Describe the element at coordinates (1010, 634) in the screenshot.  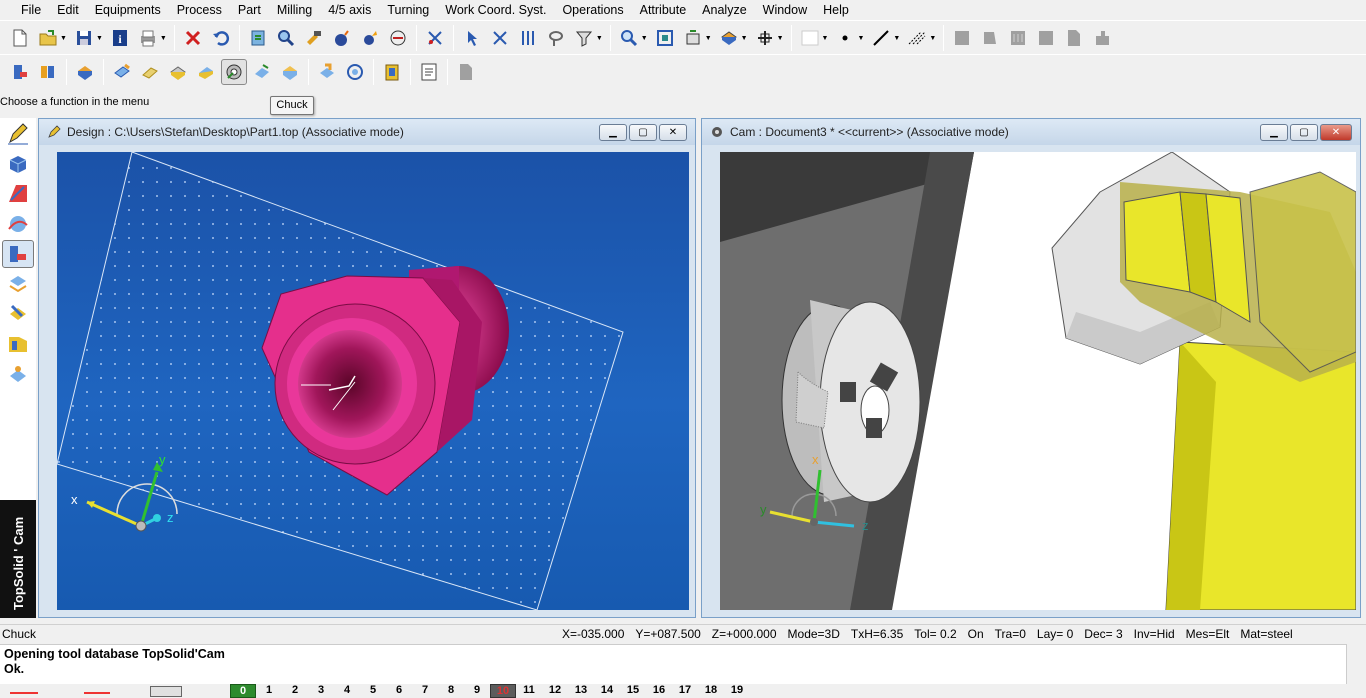
I see `status-field: Tra=0` at that location.